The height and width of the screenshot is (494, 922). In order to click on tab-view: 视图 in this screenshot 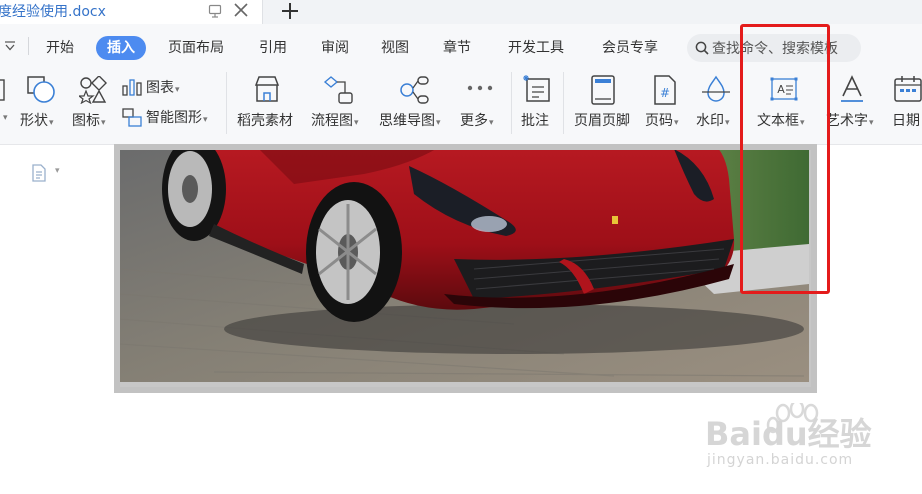, I will do `click(395, 48)`.